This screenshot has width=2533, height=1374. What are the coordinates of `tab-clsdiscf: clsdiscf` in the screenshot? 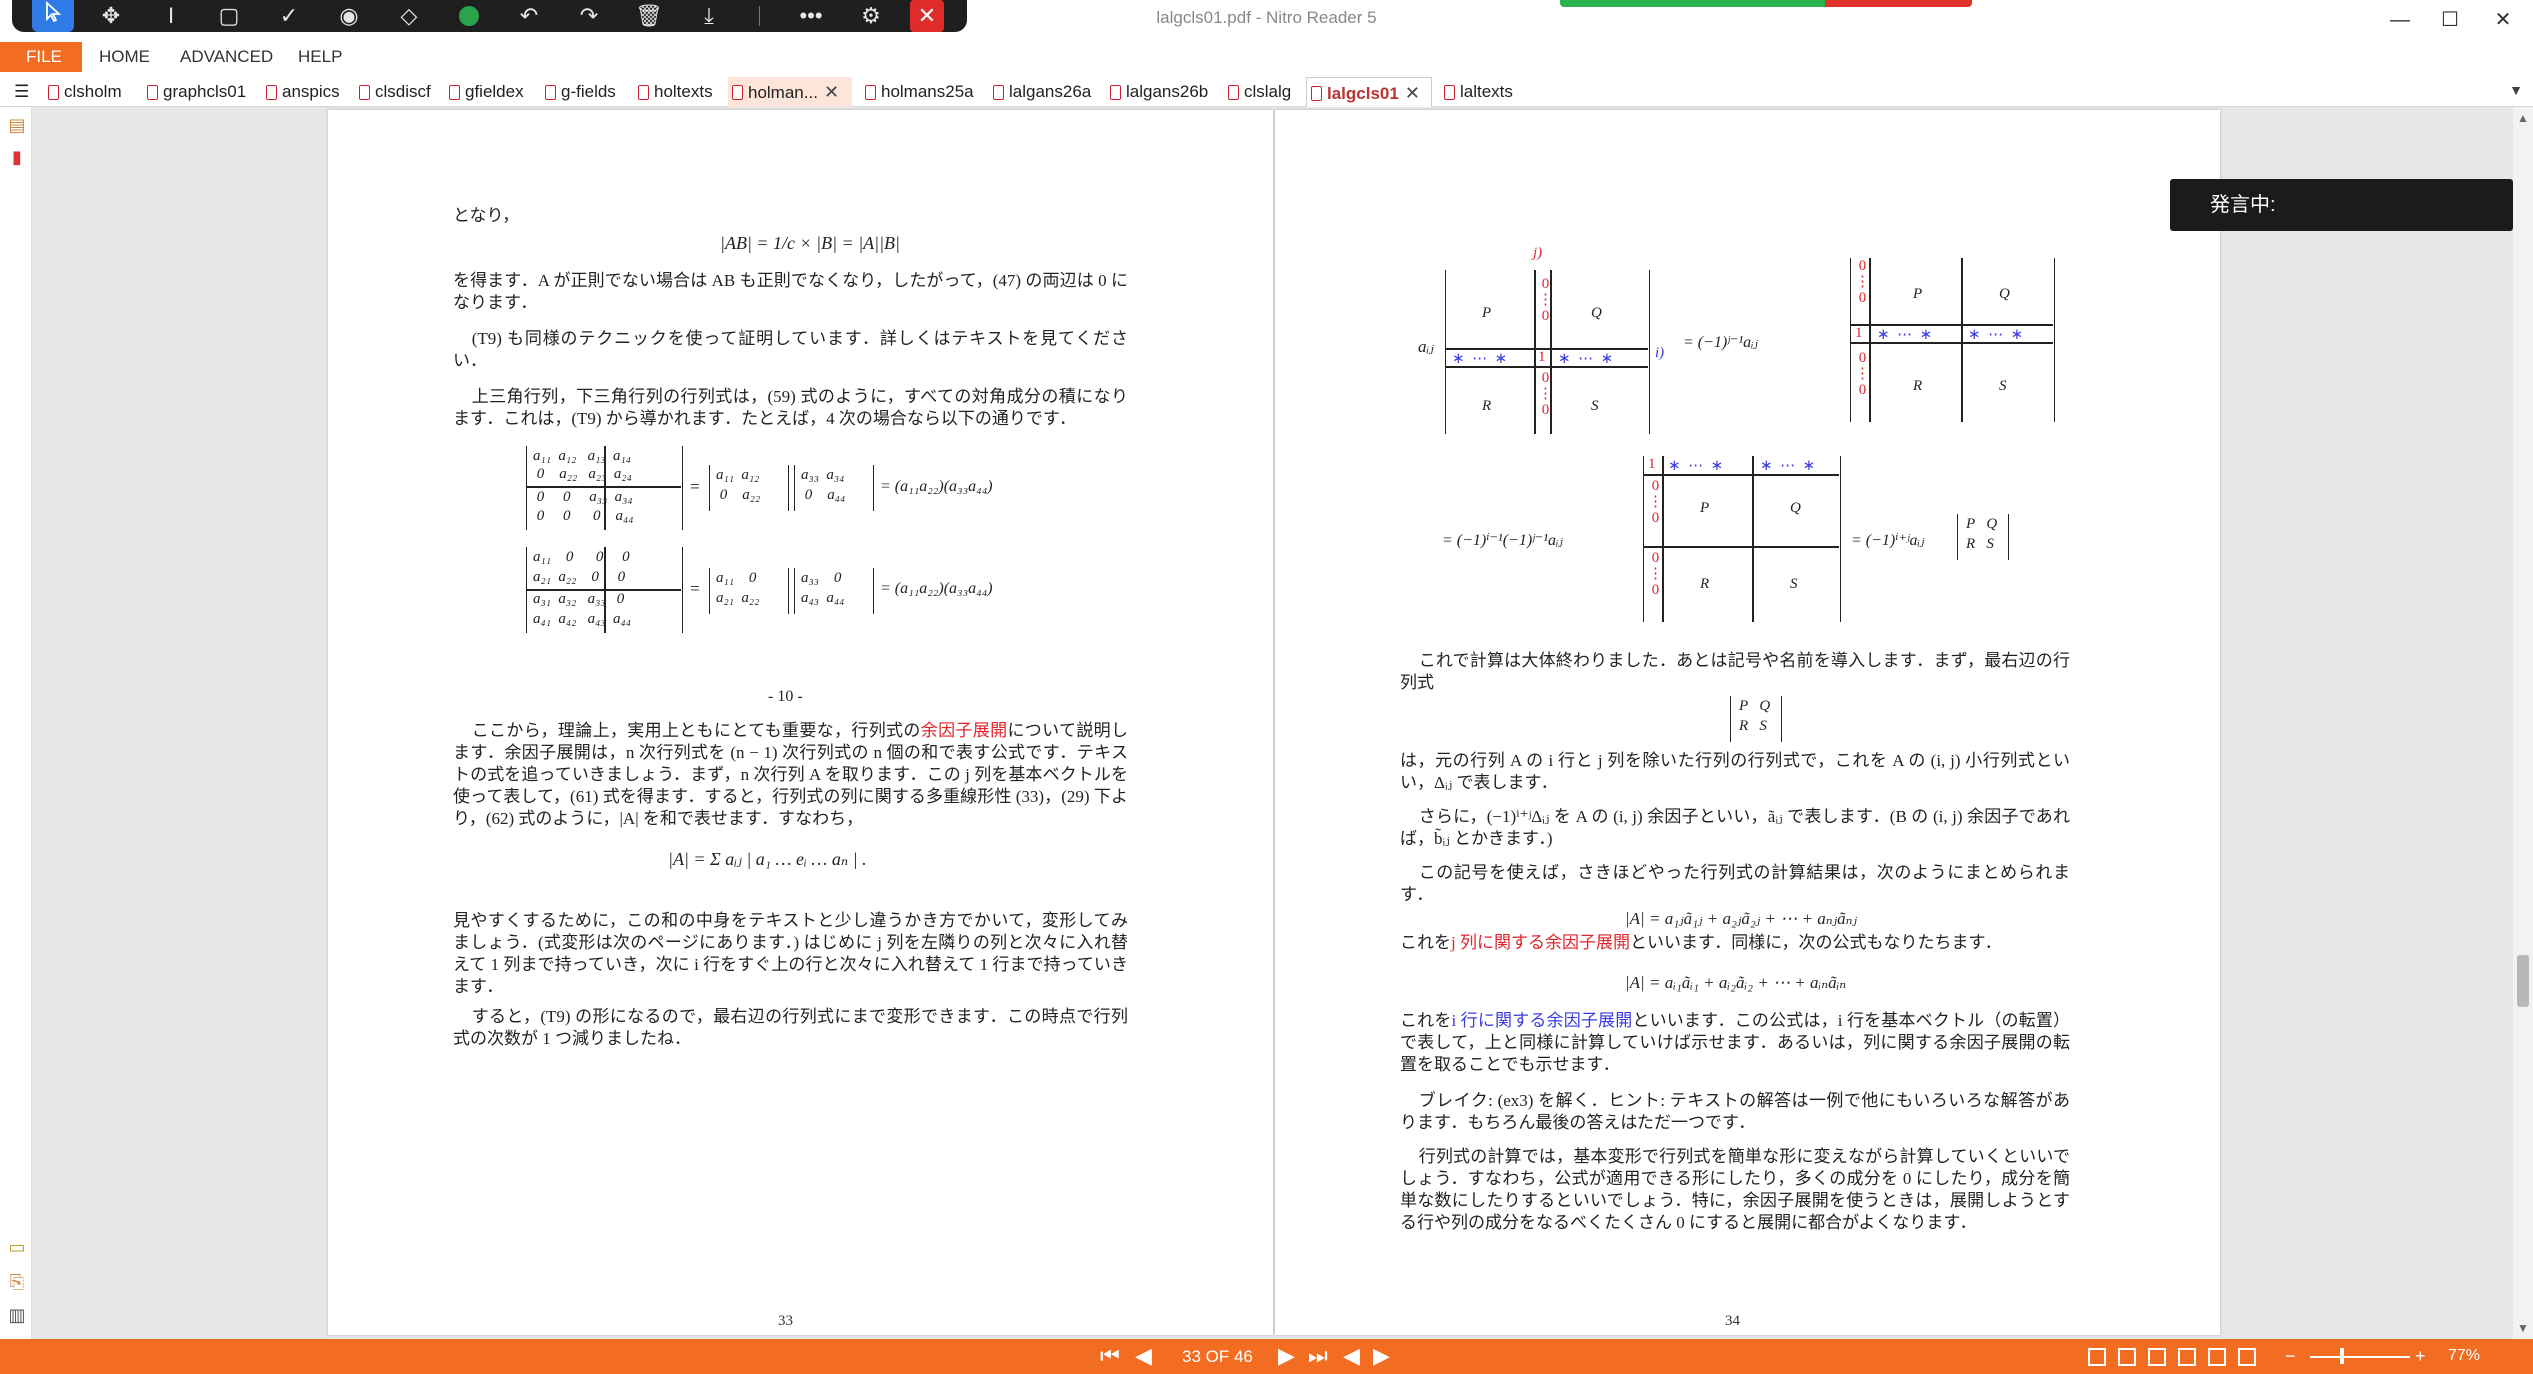 It's located at (393, 92).